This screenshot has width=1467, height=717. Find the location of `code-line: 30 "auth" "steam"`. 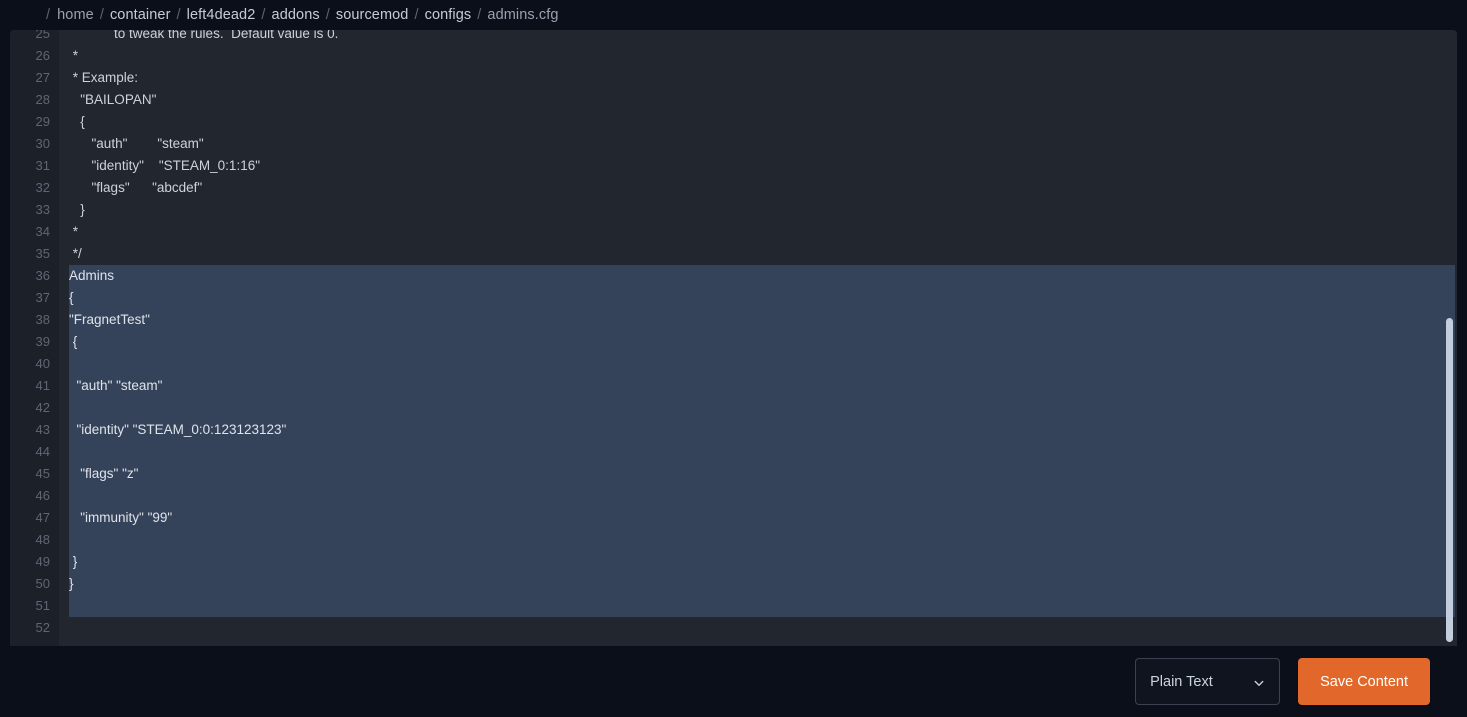

code-line: 30 "auth" "steam" is located at coordinates (733, 144).